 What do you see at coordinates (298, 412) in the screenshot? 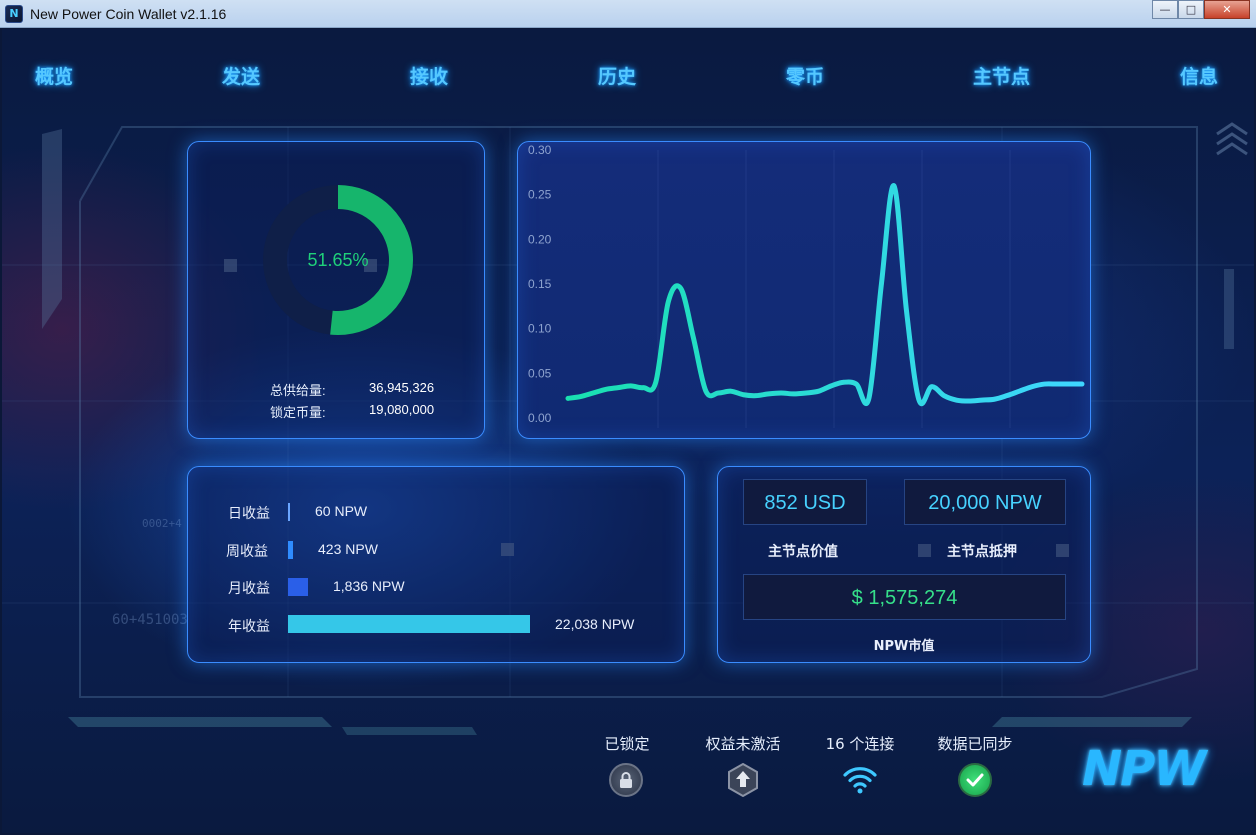
I see `locked-supply-label: 锁定币量:` at bounding box center [298, 412].